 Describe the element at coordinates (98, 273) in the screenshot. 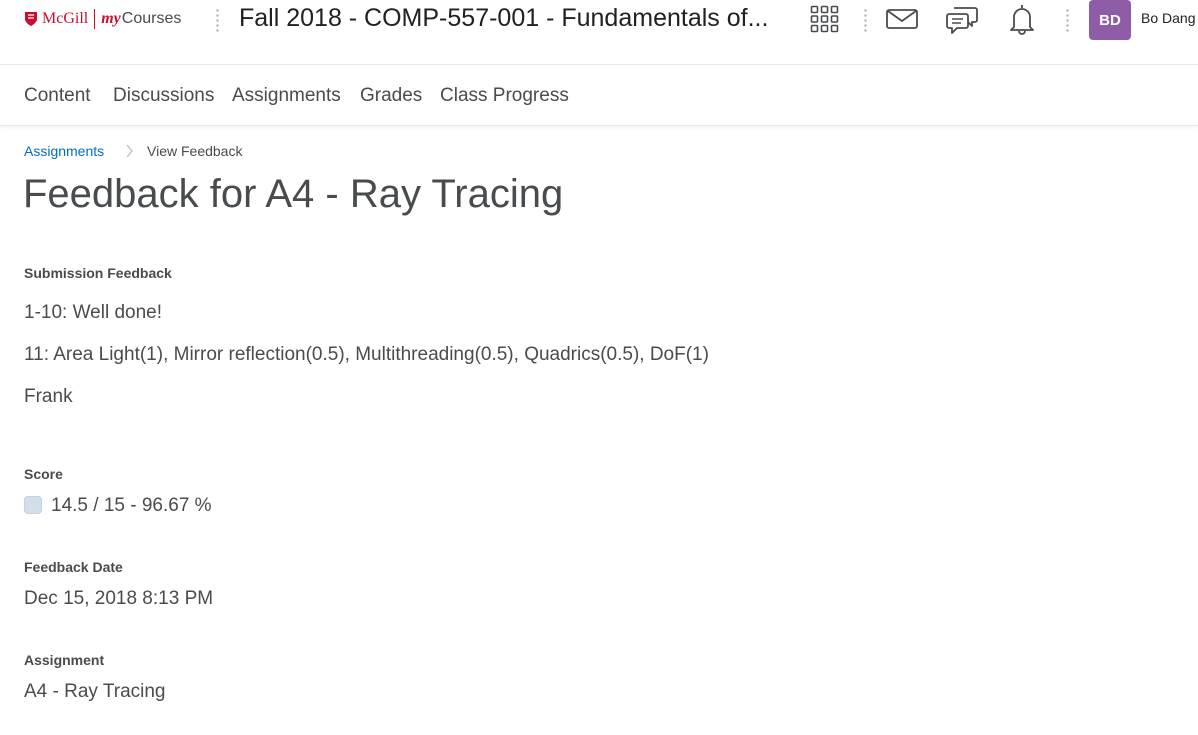

I see `submission-feedback-label: Submission Feedback` at that location.